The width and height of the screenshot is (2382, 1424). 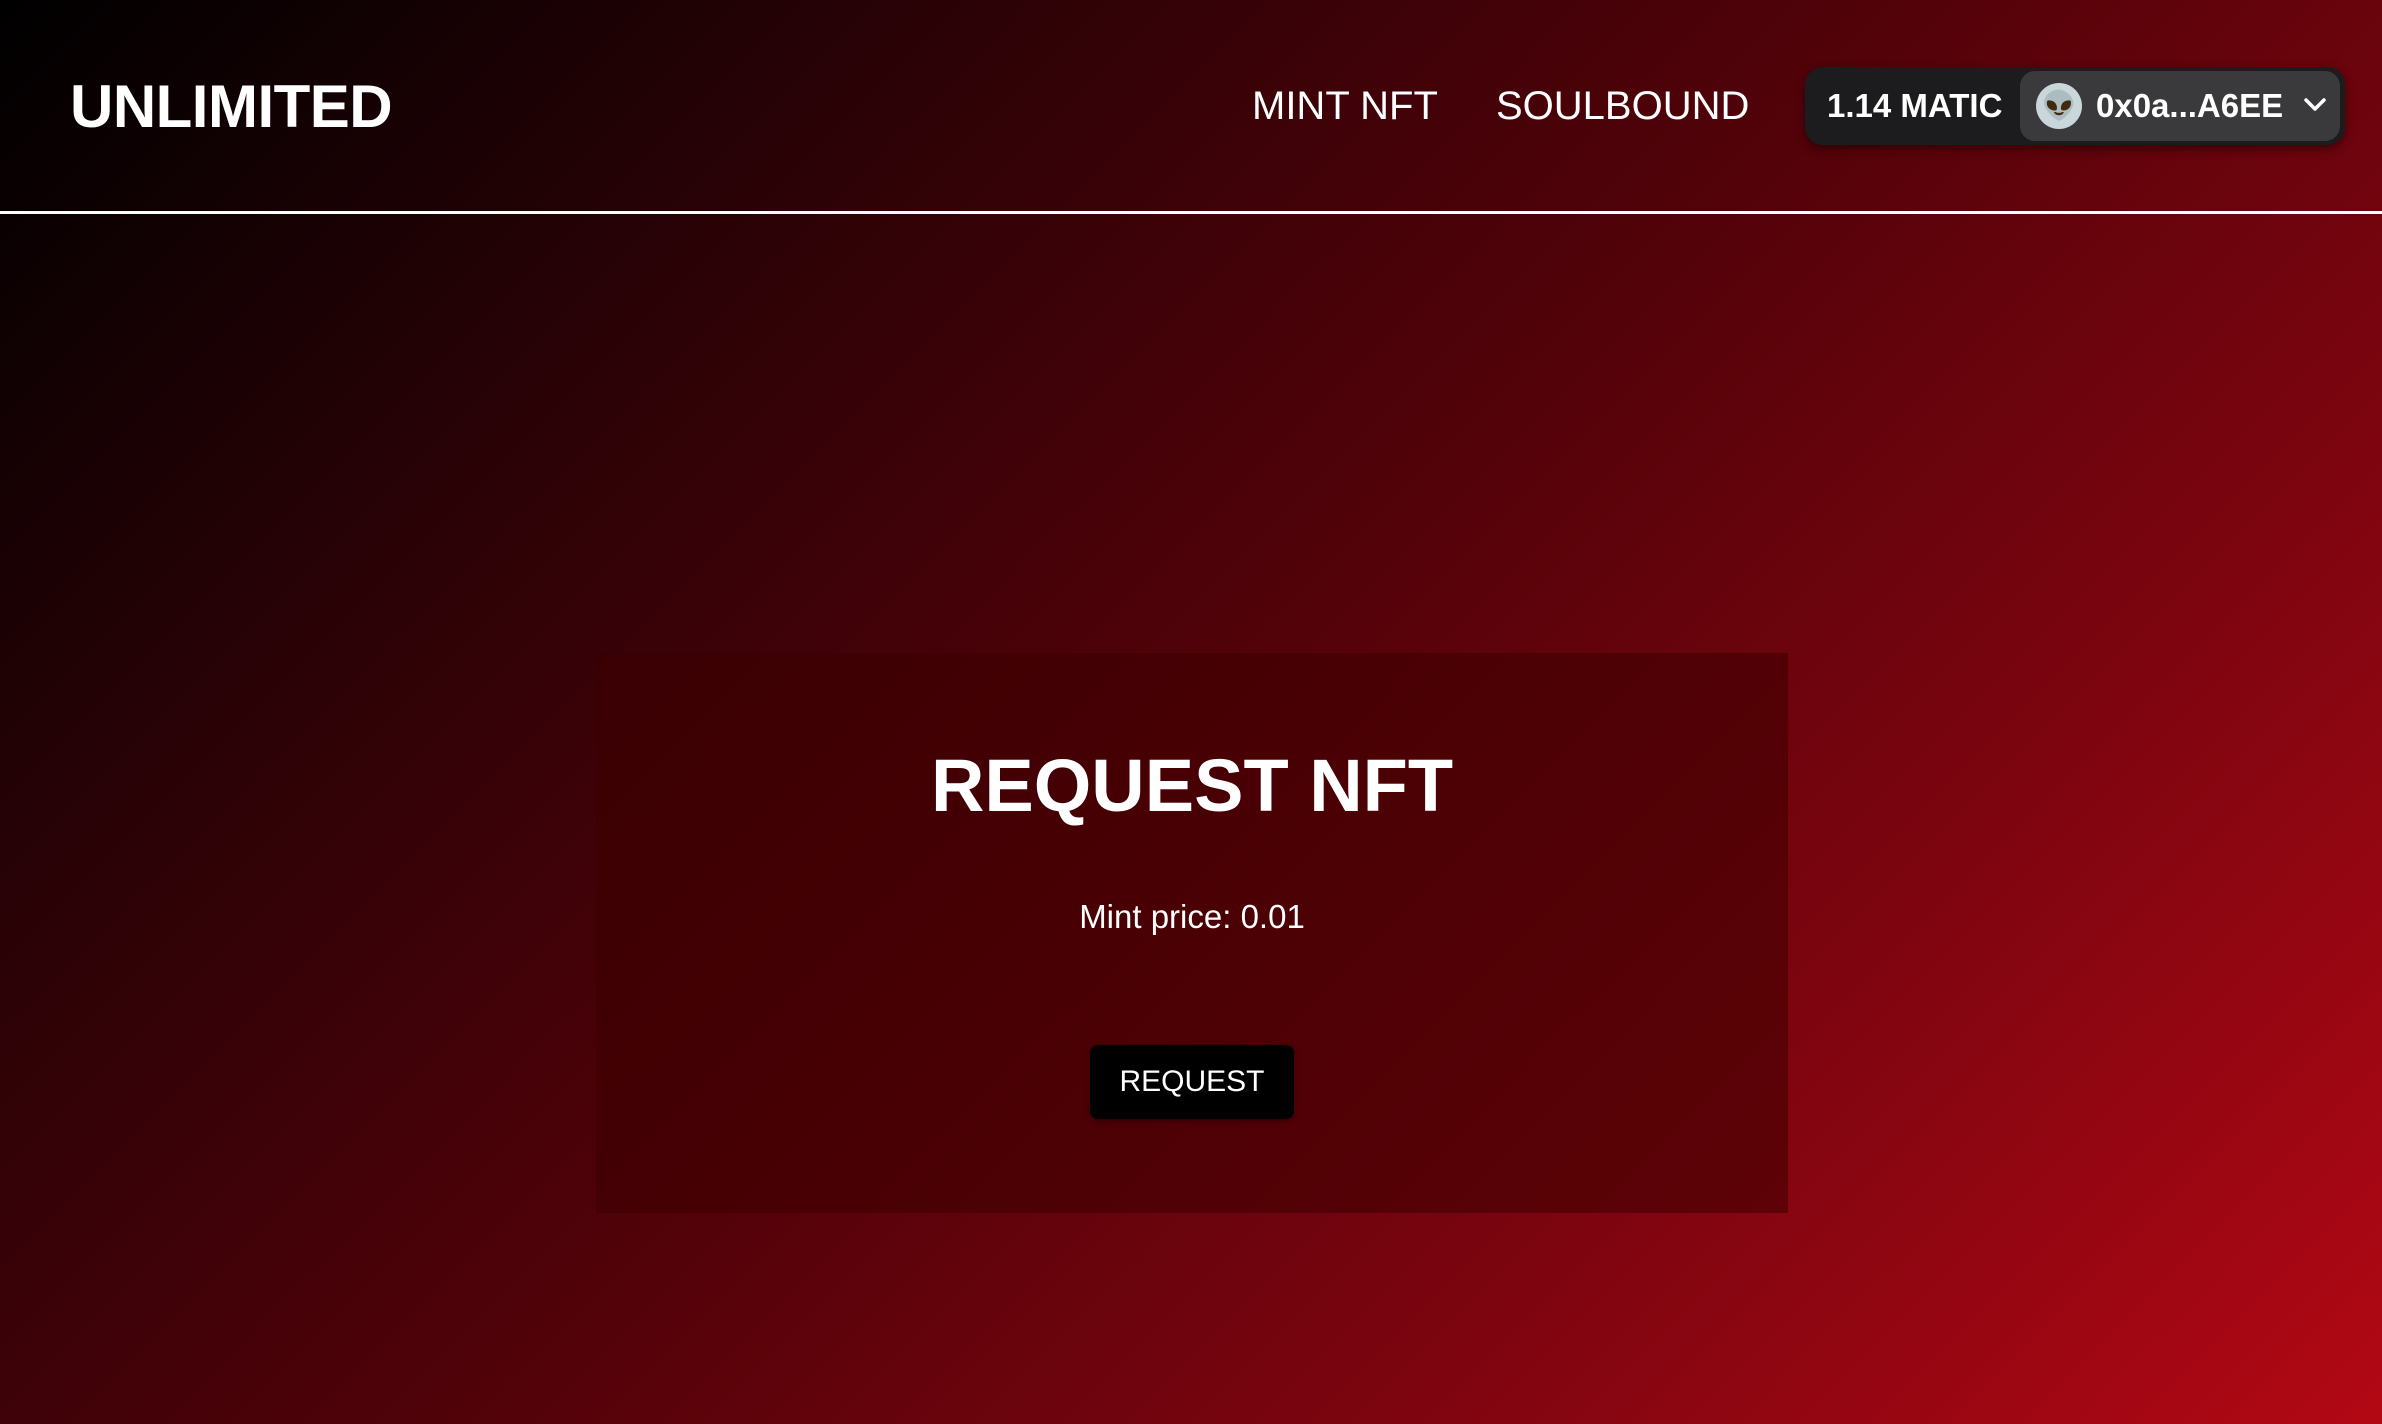 What do you see at coordinates (1192, 785) in the screenshot?
I see `card-title: REQUEST NFT` at bounding box center [1192, 785].